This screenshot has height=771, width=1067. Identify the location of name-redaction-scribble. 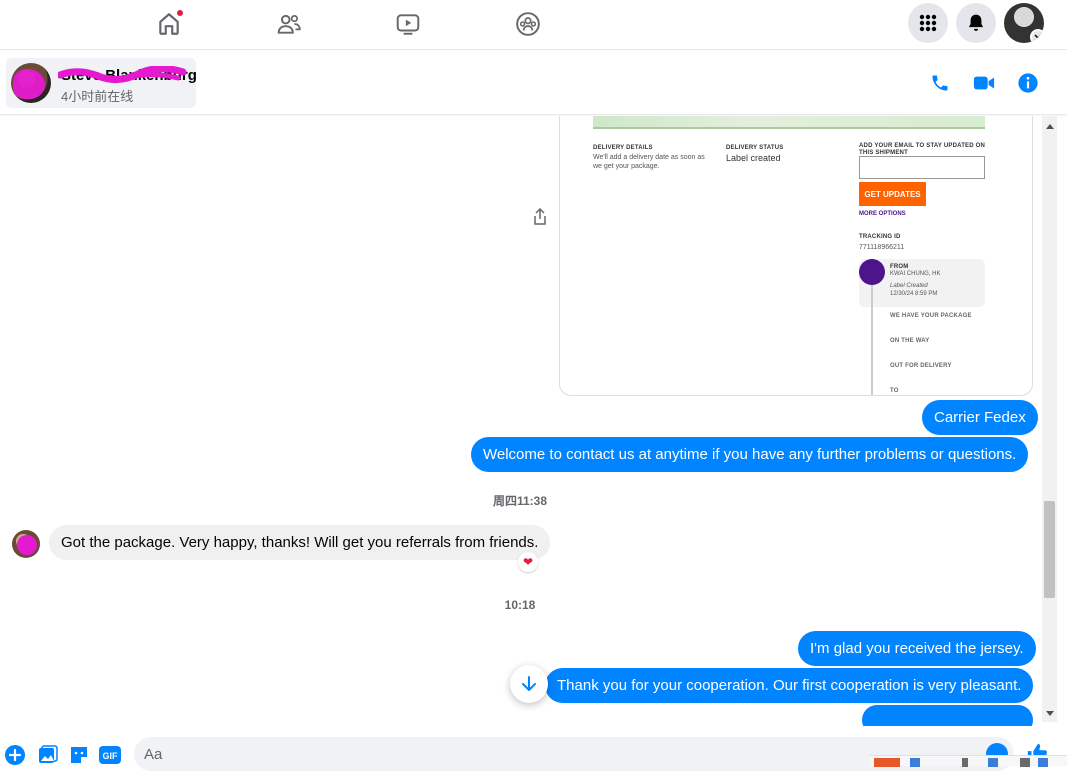
(122, 74).